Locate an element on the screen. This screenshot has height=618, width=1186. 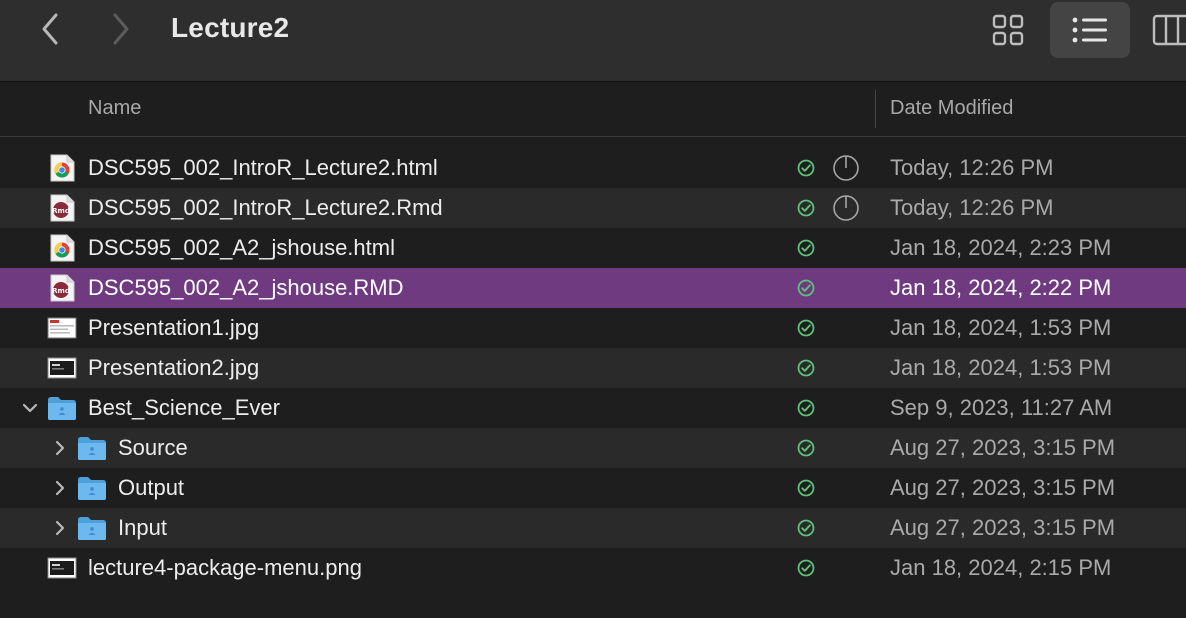
date-modified: Jan 18, 2024, 2:23 PM is located at coordinates (1001, 247).